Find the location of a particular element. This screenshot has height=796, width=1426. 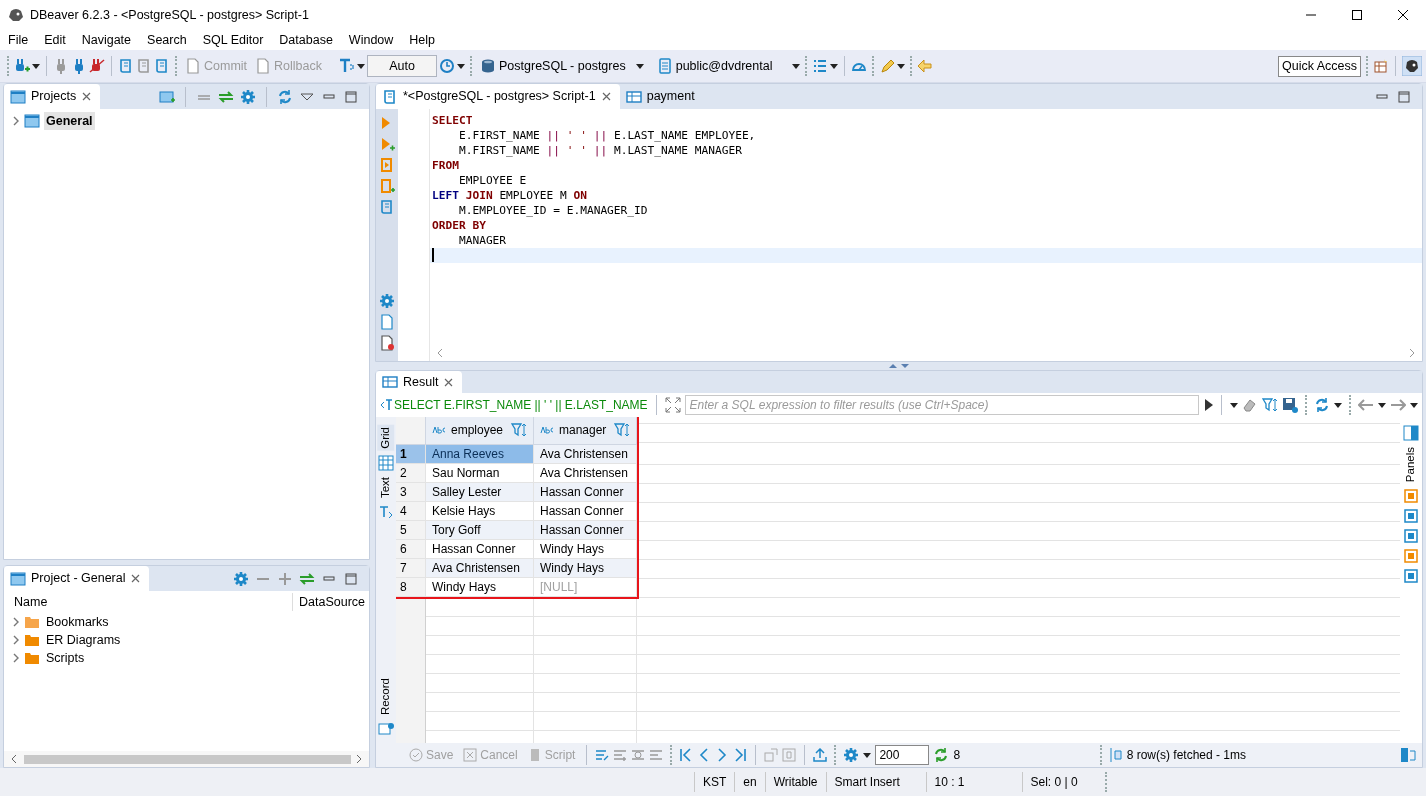

explain-icon is located at coordinates (387, 207).